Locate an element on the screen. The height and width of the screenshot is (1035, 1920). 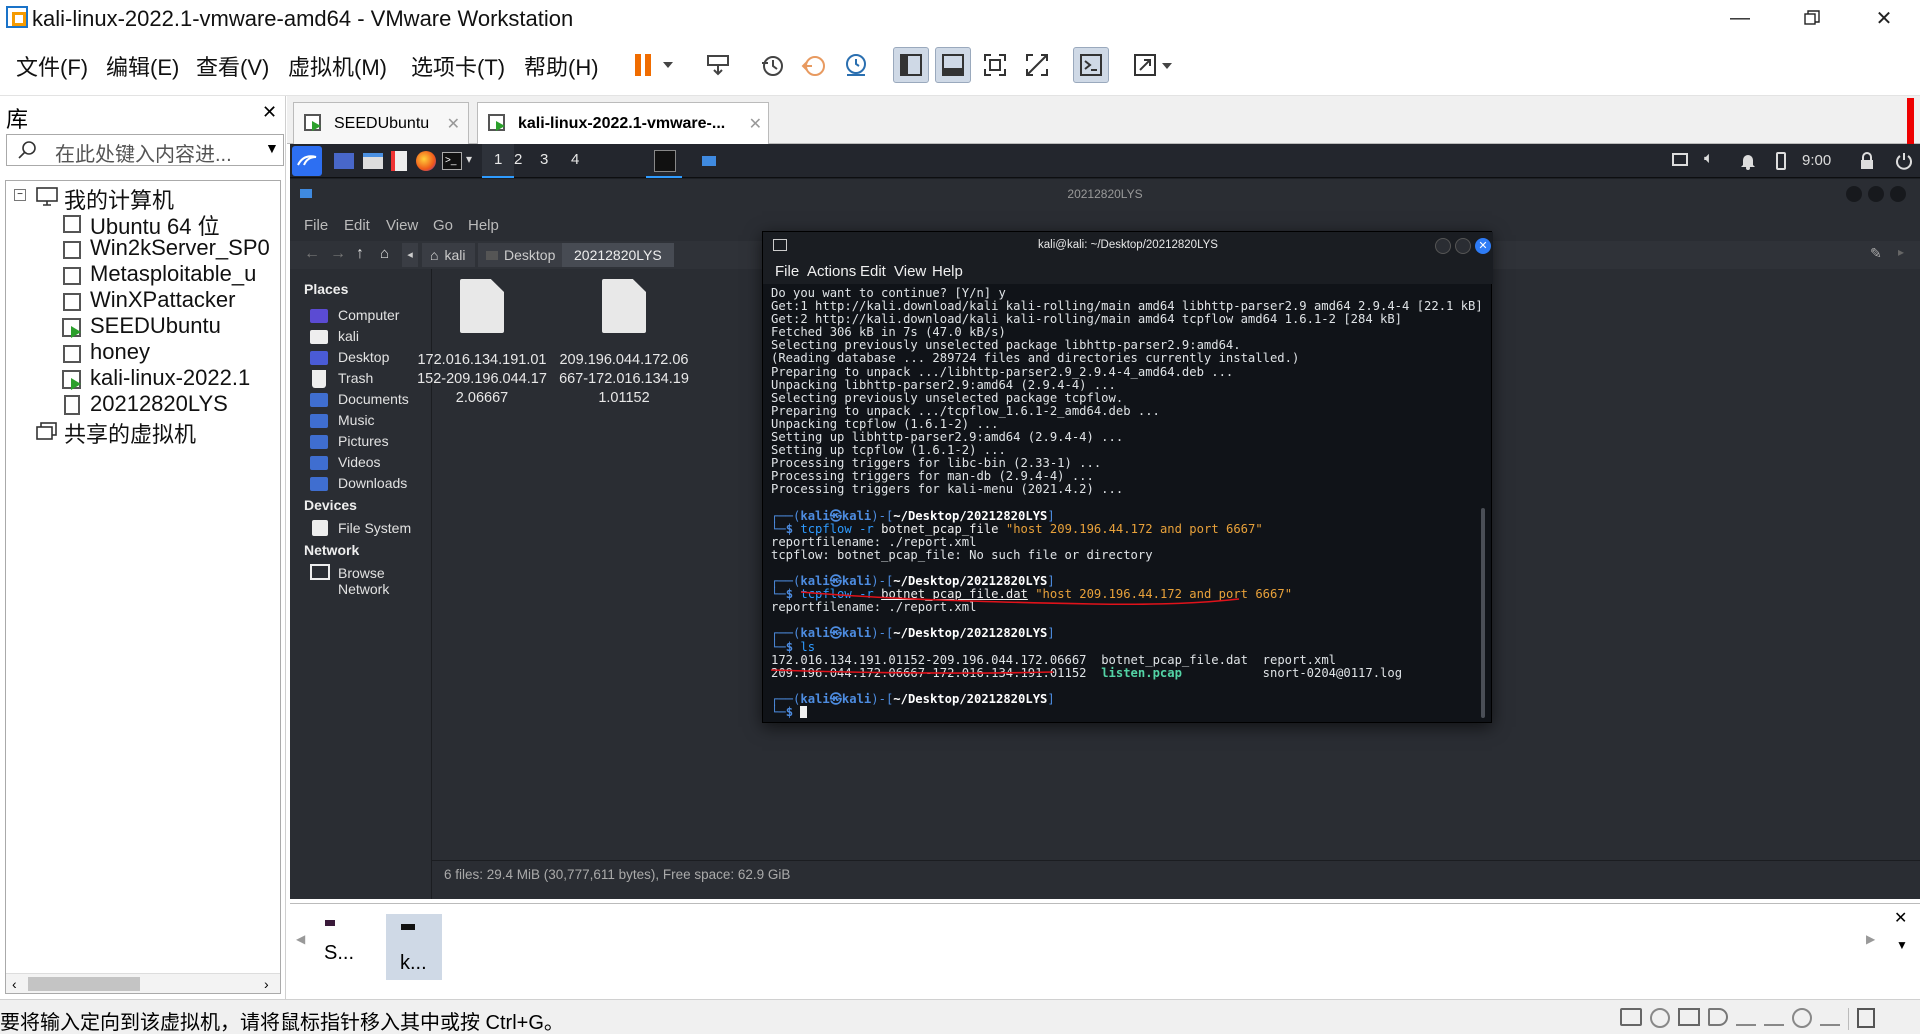
message-log-icon is located at coordinates (1866, 1018).